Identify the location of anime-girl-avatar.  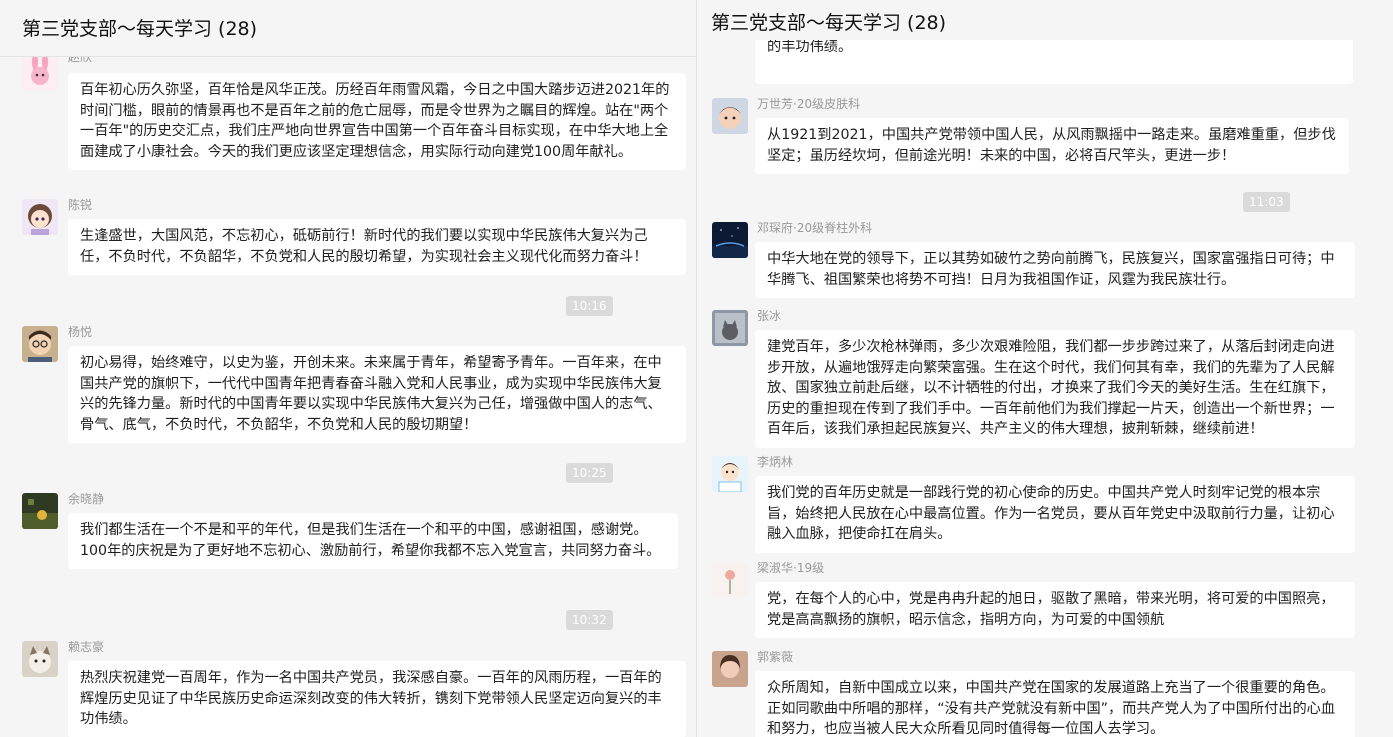
(40, 217).